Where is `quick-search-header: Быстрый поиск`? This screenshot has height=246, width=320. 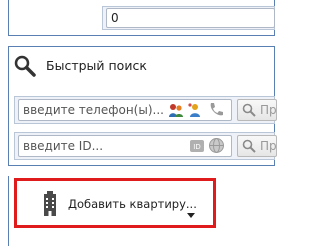
quick-search-header: Быстрый поиск is located at coordinates (82, 66).